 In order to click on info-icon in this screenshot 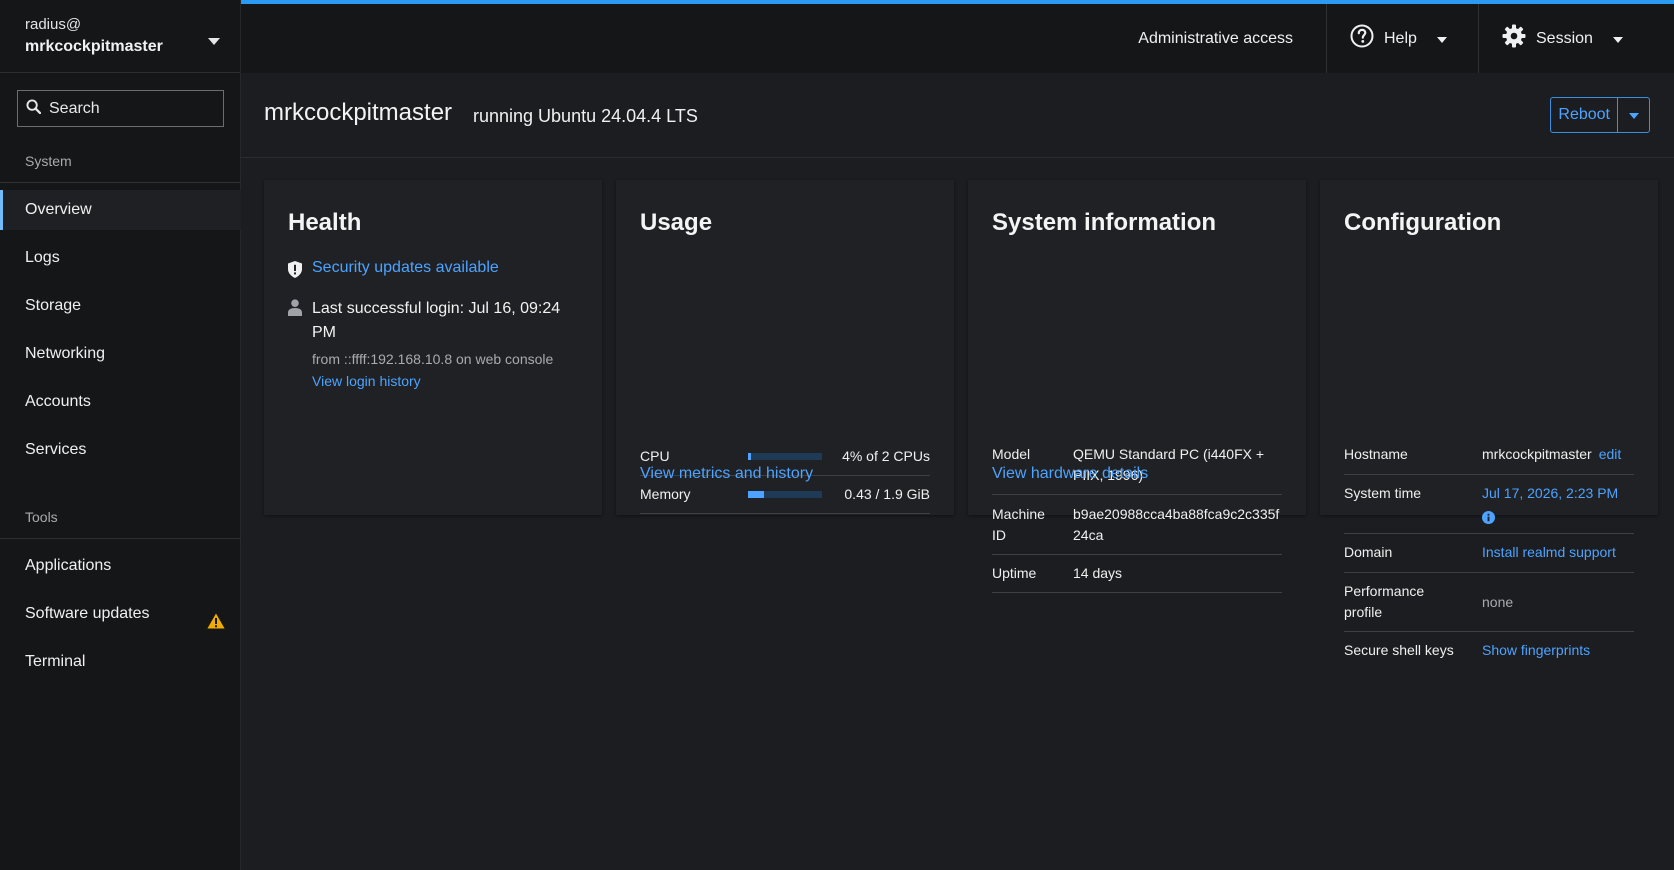, I will do `click(1488, 519)`.